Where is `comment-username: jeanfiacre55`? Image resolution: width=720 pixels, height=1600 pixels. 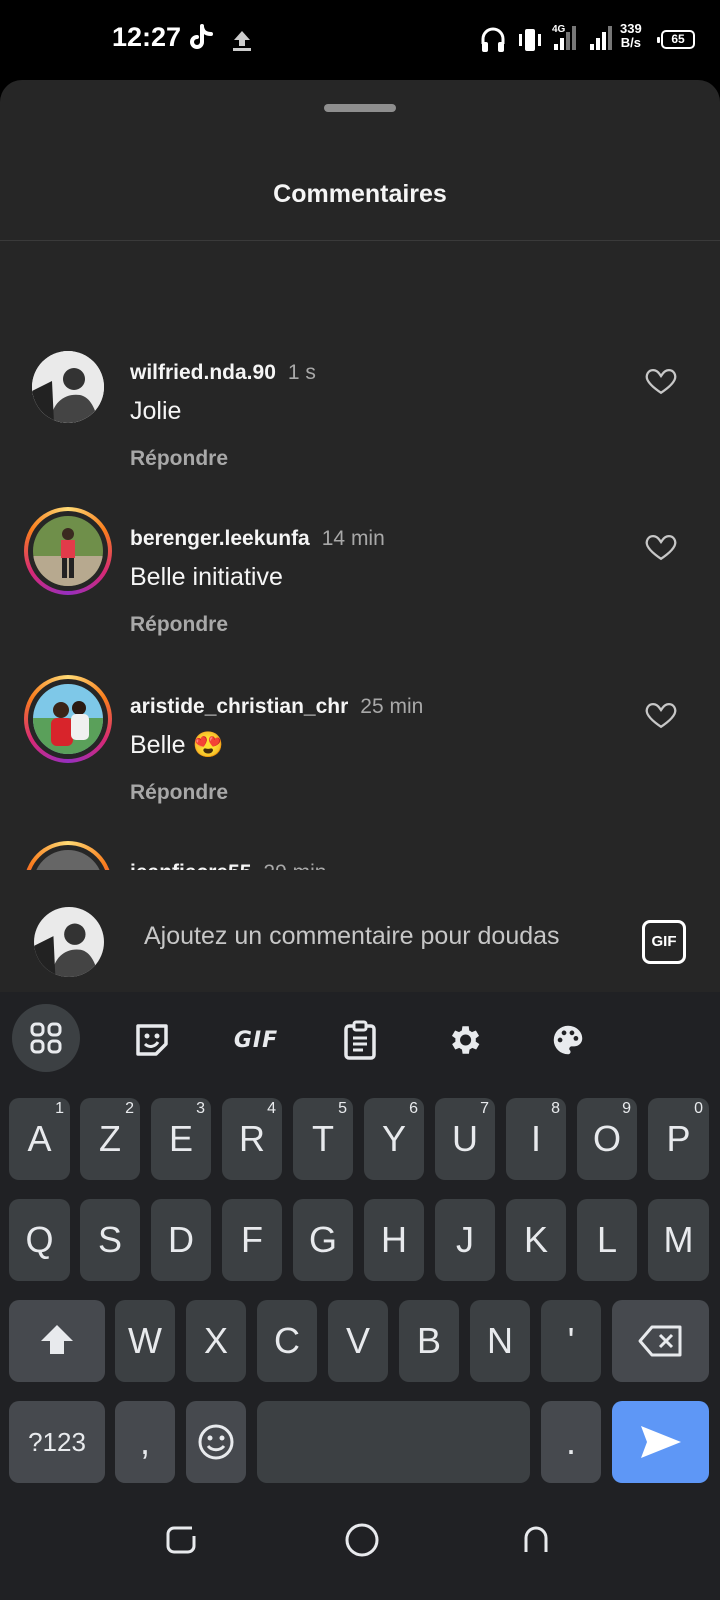
comment-username: jeanfiacre55 is located at coordinates (190, 865).